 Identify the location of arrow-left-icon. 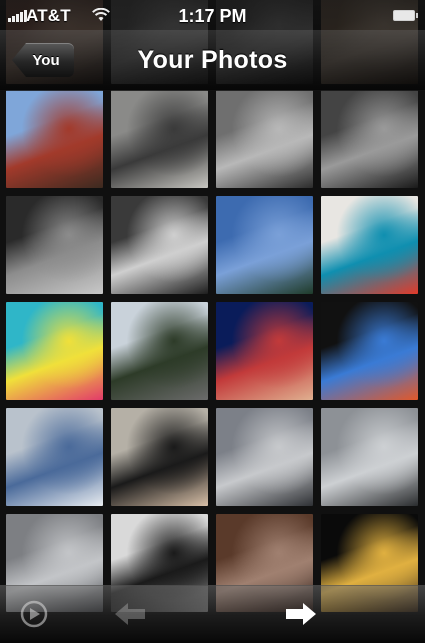
(130, 614).